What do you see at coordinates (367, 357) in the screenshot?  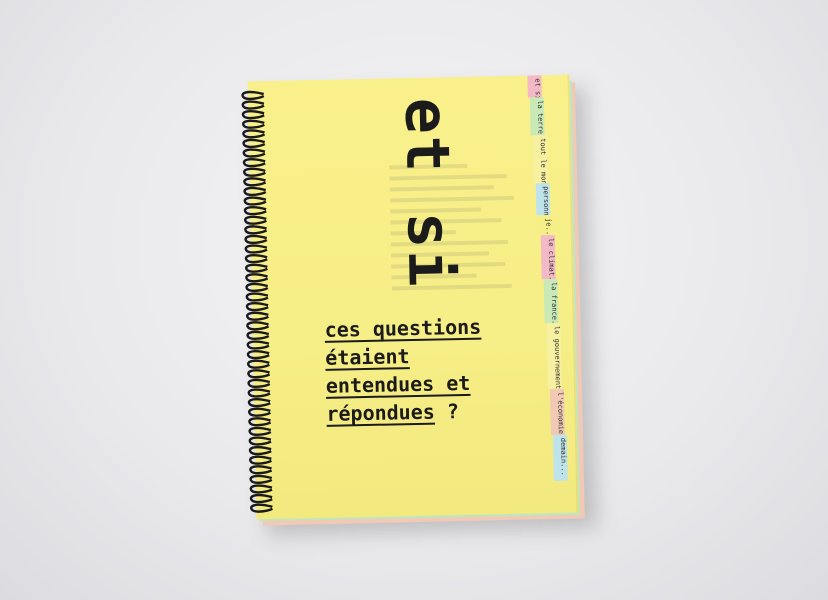 I see `subtitle-line-2: étaient` at bounding box center [367, 357].